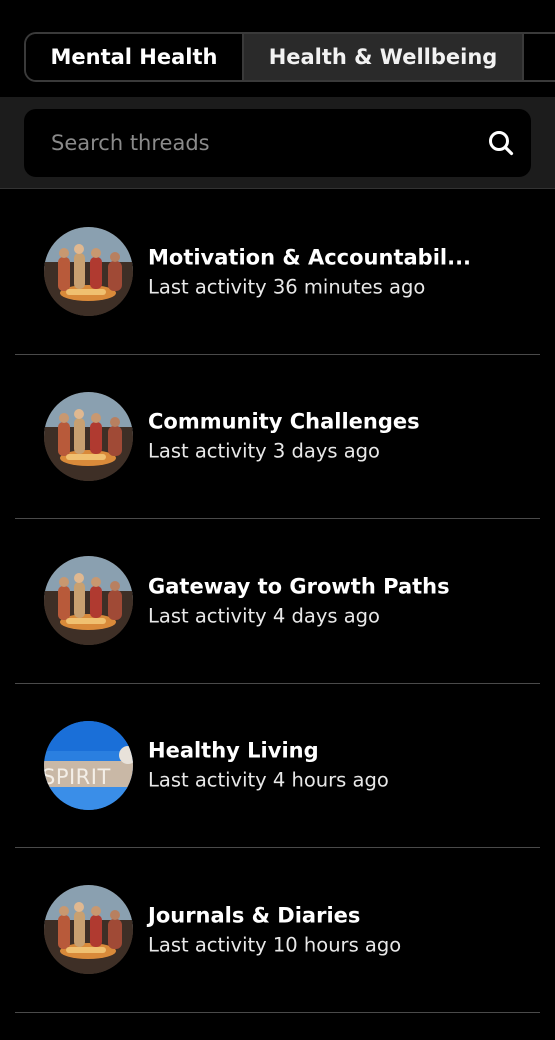  Describe the element at coordinates (135, 57) in the screenshot. I see `tab-mental-health: Mental Health` at that location.